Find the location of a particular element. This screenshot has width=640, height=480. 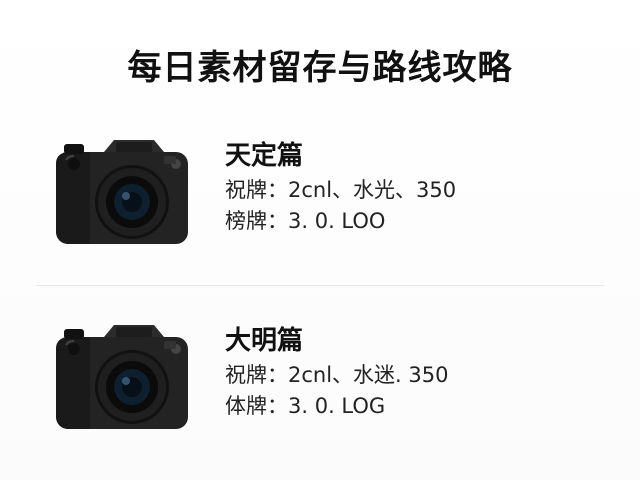

section-line-1: 祝牌：2cnl、水迷. 350 is located at coordinates (337, 375).